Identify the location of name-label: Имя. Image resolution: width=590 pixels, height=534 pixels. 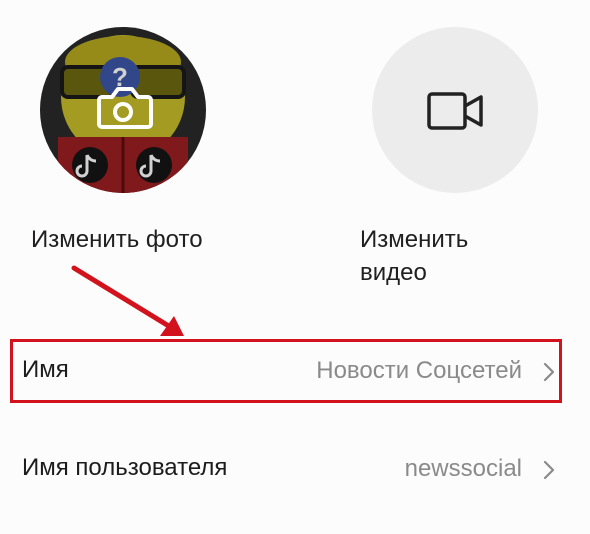
(45, 369).